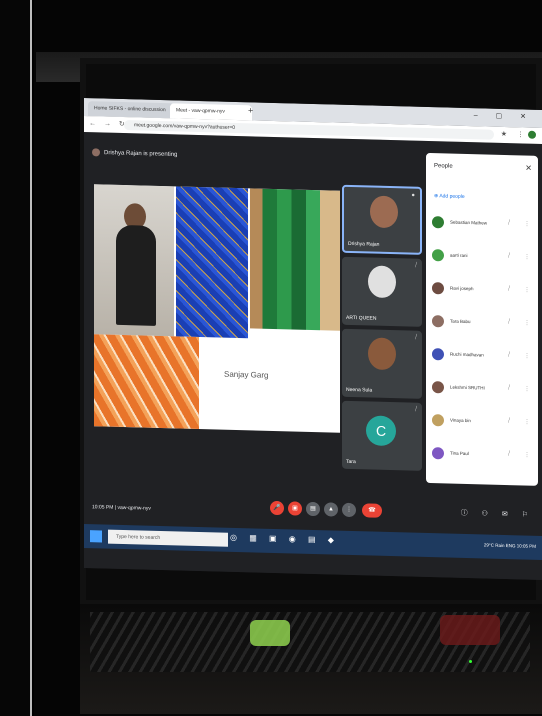 This screenshot has height=716, width=542. I want to click on participant-row: Ruchi madhavan ⧸ ⋮, so click(482, 356).